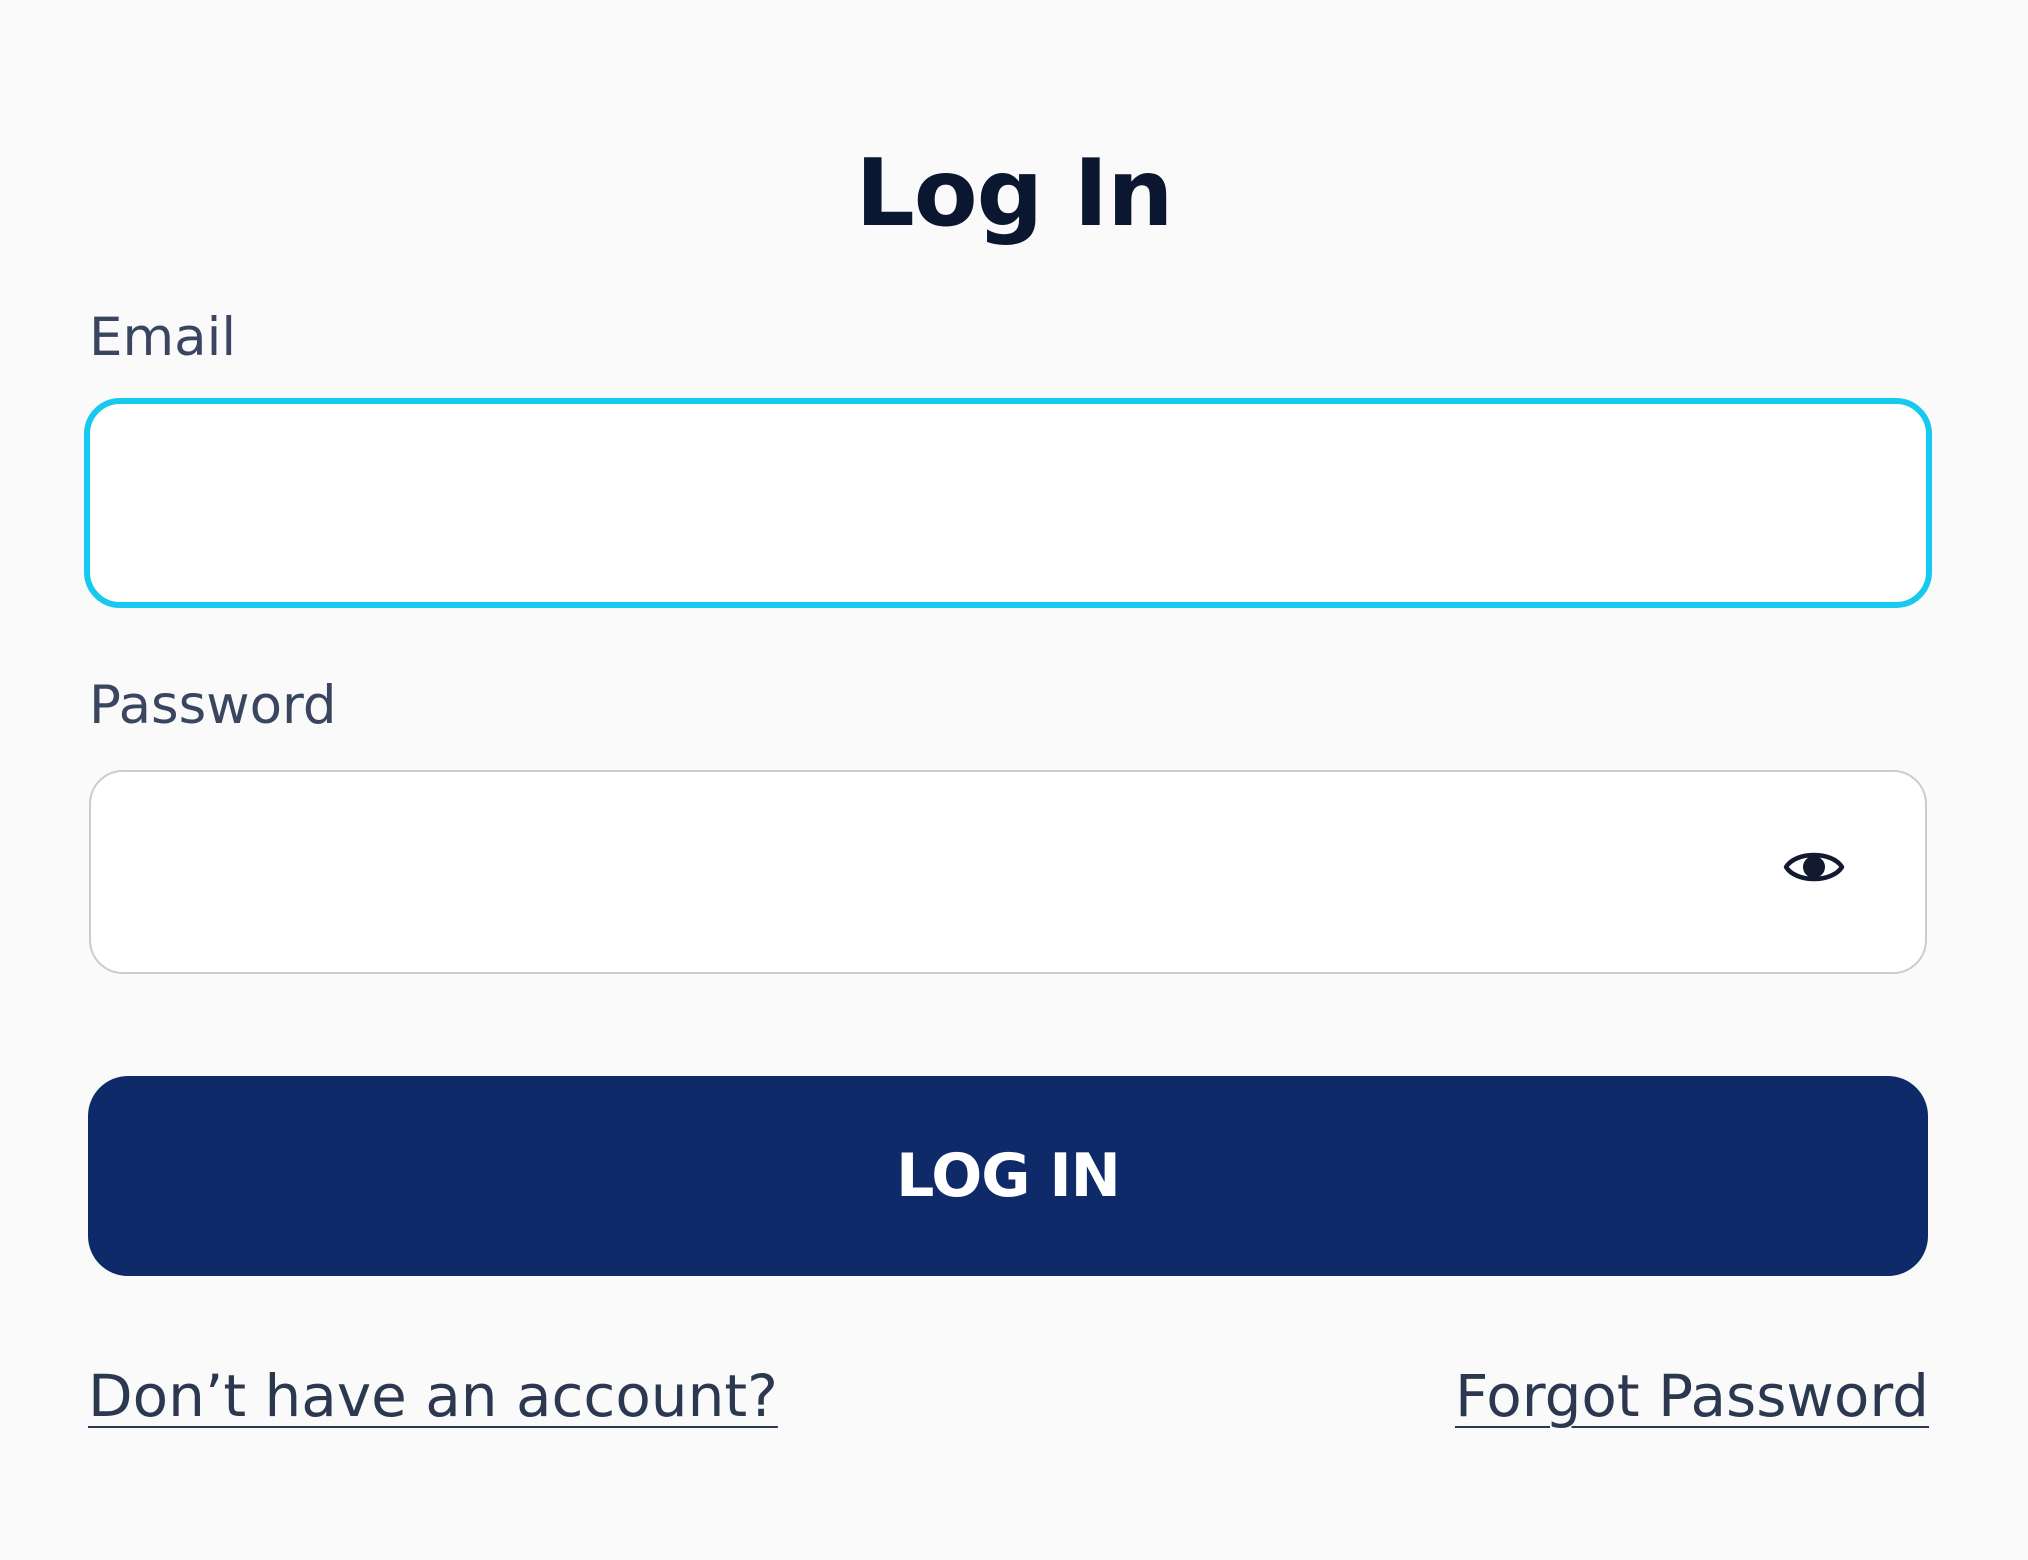 Image resolution: width=2028 pixels, height=1560 pixels. Describe the element at coordinates (960, 504) in the screenshot. I see `email-field` at that location.